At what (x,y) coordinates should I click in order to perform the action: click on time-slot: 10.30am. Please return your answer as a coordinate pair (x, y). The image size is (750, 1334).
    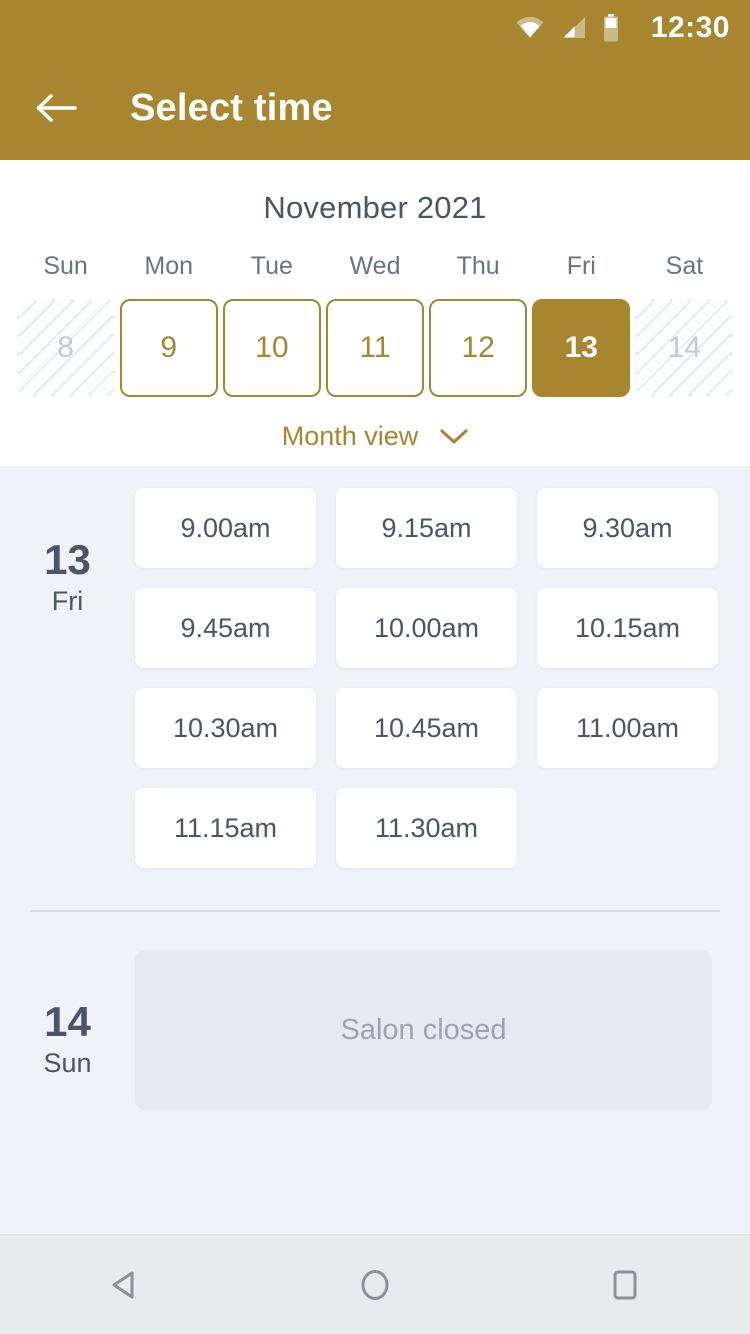
    Looking at the image, I should click on (225, 728).